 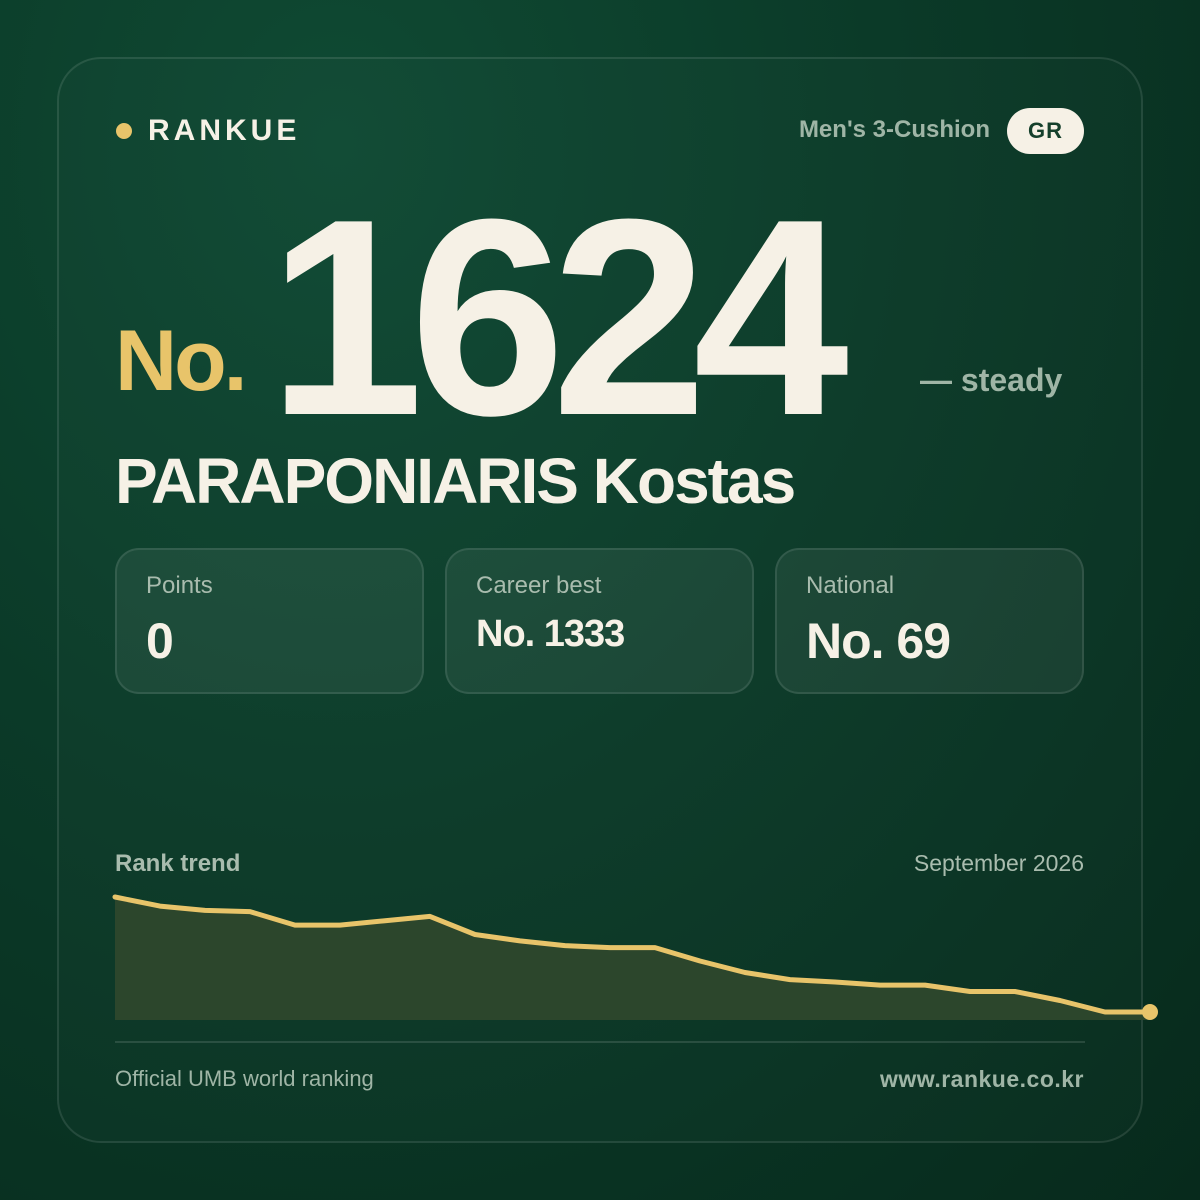 What do you see at coordinates (181, 361) in the screenshot?
I see `rank-prefix: No.` at bounding box center [181, 361].